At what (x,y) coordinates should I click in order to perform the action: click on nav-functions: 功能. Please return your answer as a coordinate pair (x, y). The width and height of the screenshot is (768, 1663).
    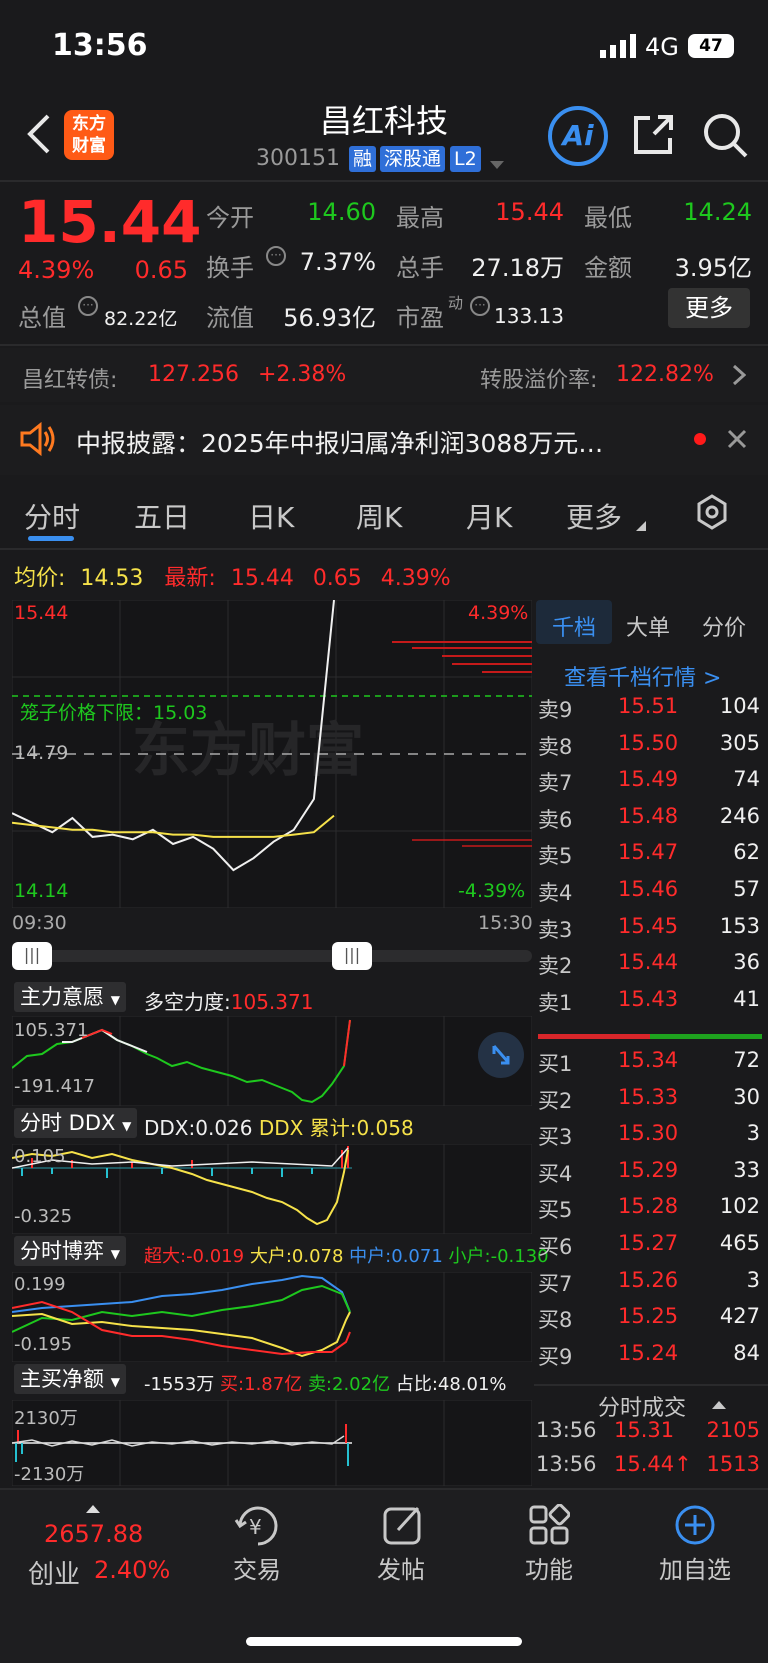
    Looking at the image, I should click on (549, 1567).